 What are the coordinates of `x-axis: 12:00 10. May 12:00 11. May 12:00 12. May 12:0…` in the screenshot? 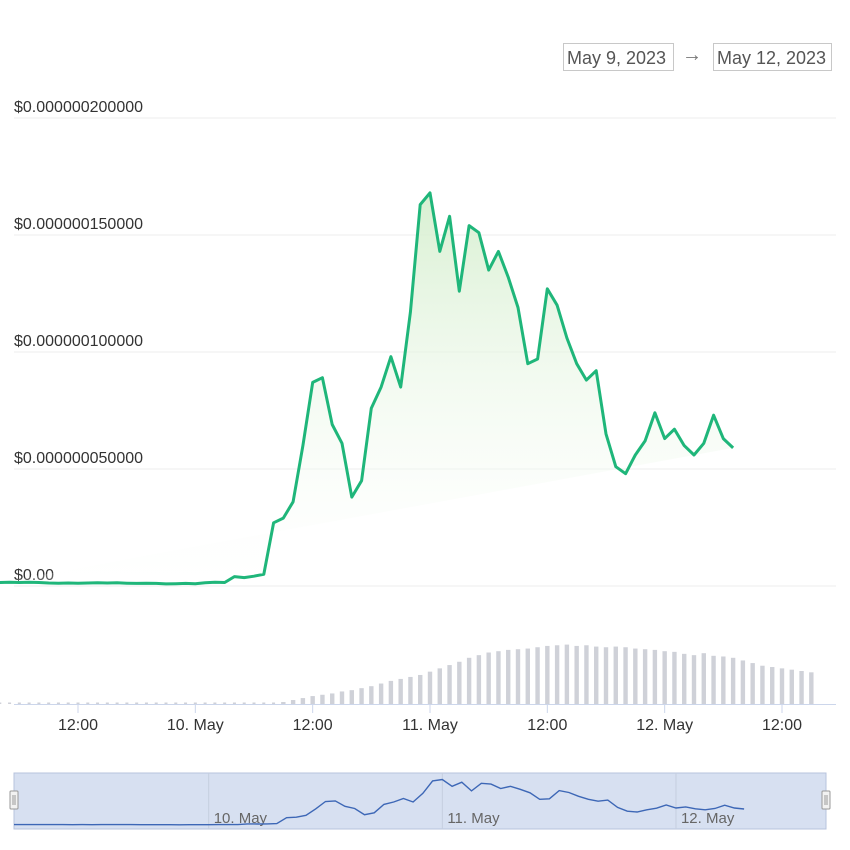 It's located at (425, 719).